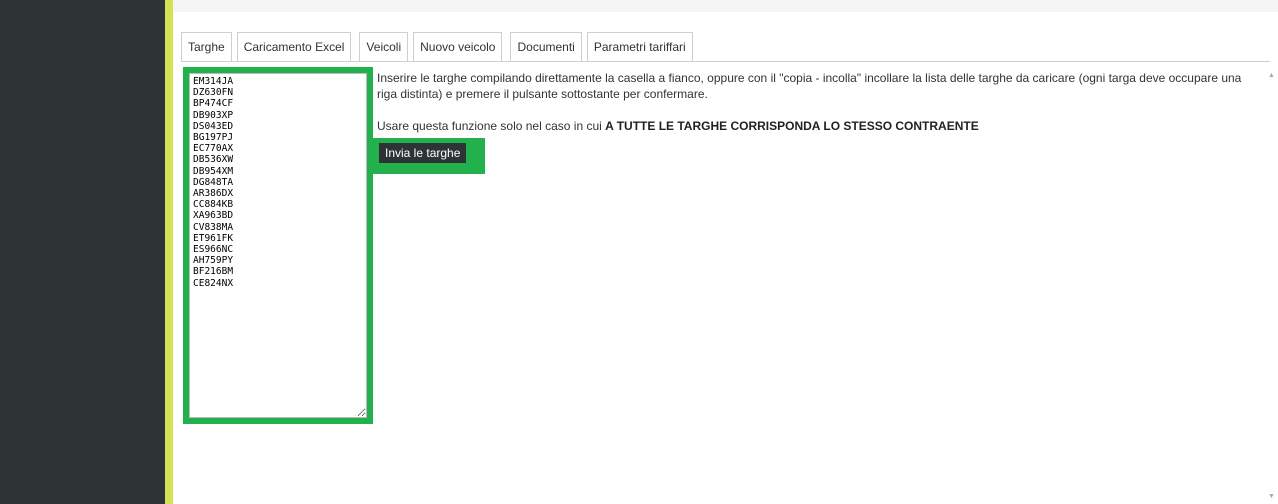 Image resolution: width=1278 pixels, height=504 pixels. What do you see at coordinates (294, 46) in the screenshot?
I see `tab-caricamento-excel: Caricamento Excel` at bounding box center [294, 46].